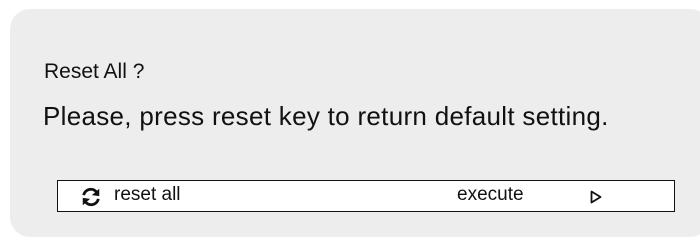 This screenshot has height=247, width=700. I want to click on reset-all-label: reset all, so click(147, 194).